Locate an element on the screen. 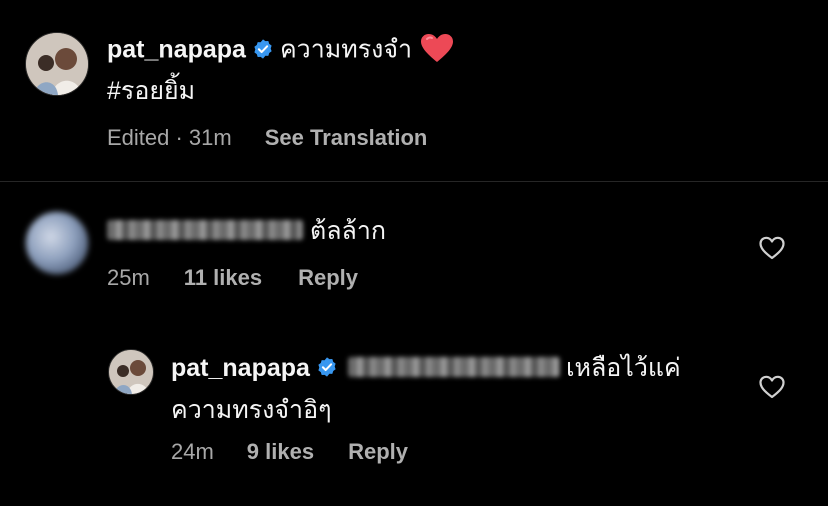 The width and height of the screenshot is (828, 506). red-heart-emoji is located at coordinates (437, 48).